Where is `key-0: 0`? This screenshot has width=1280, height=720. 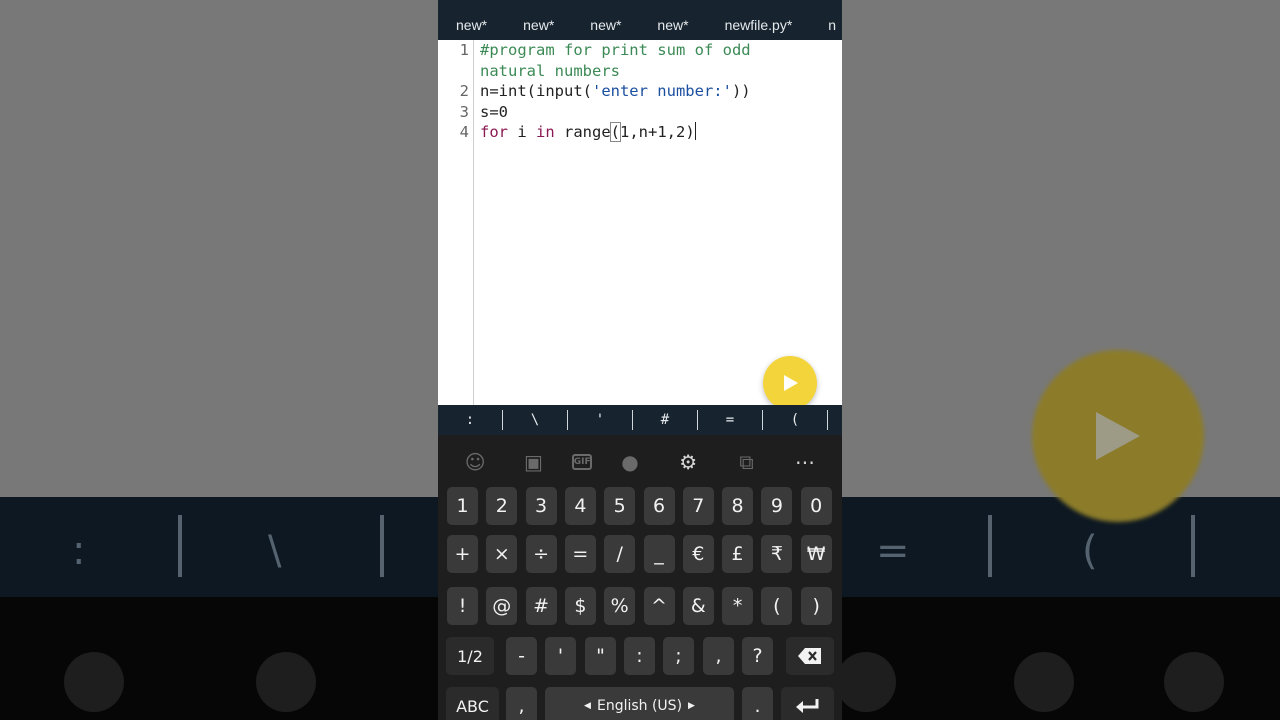 key-0: 0 is located at coordinates (816, 506).